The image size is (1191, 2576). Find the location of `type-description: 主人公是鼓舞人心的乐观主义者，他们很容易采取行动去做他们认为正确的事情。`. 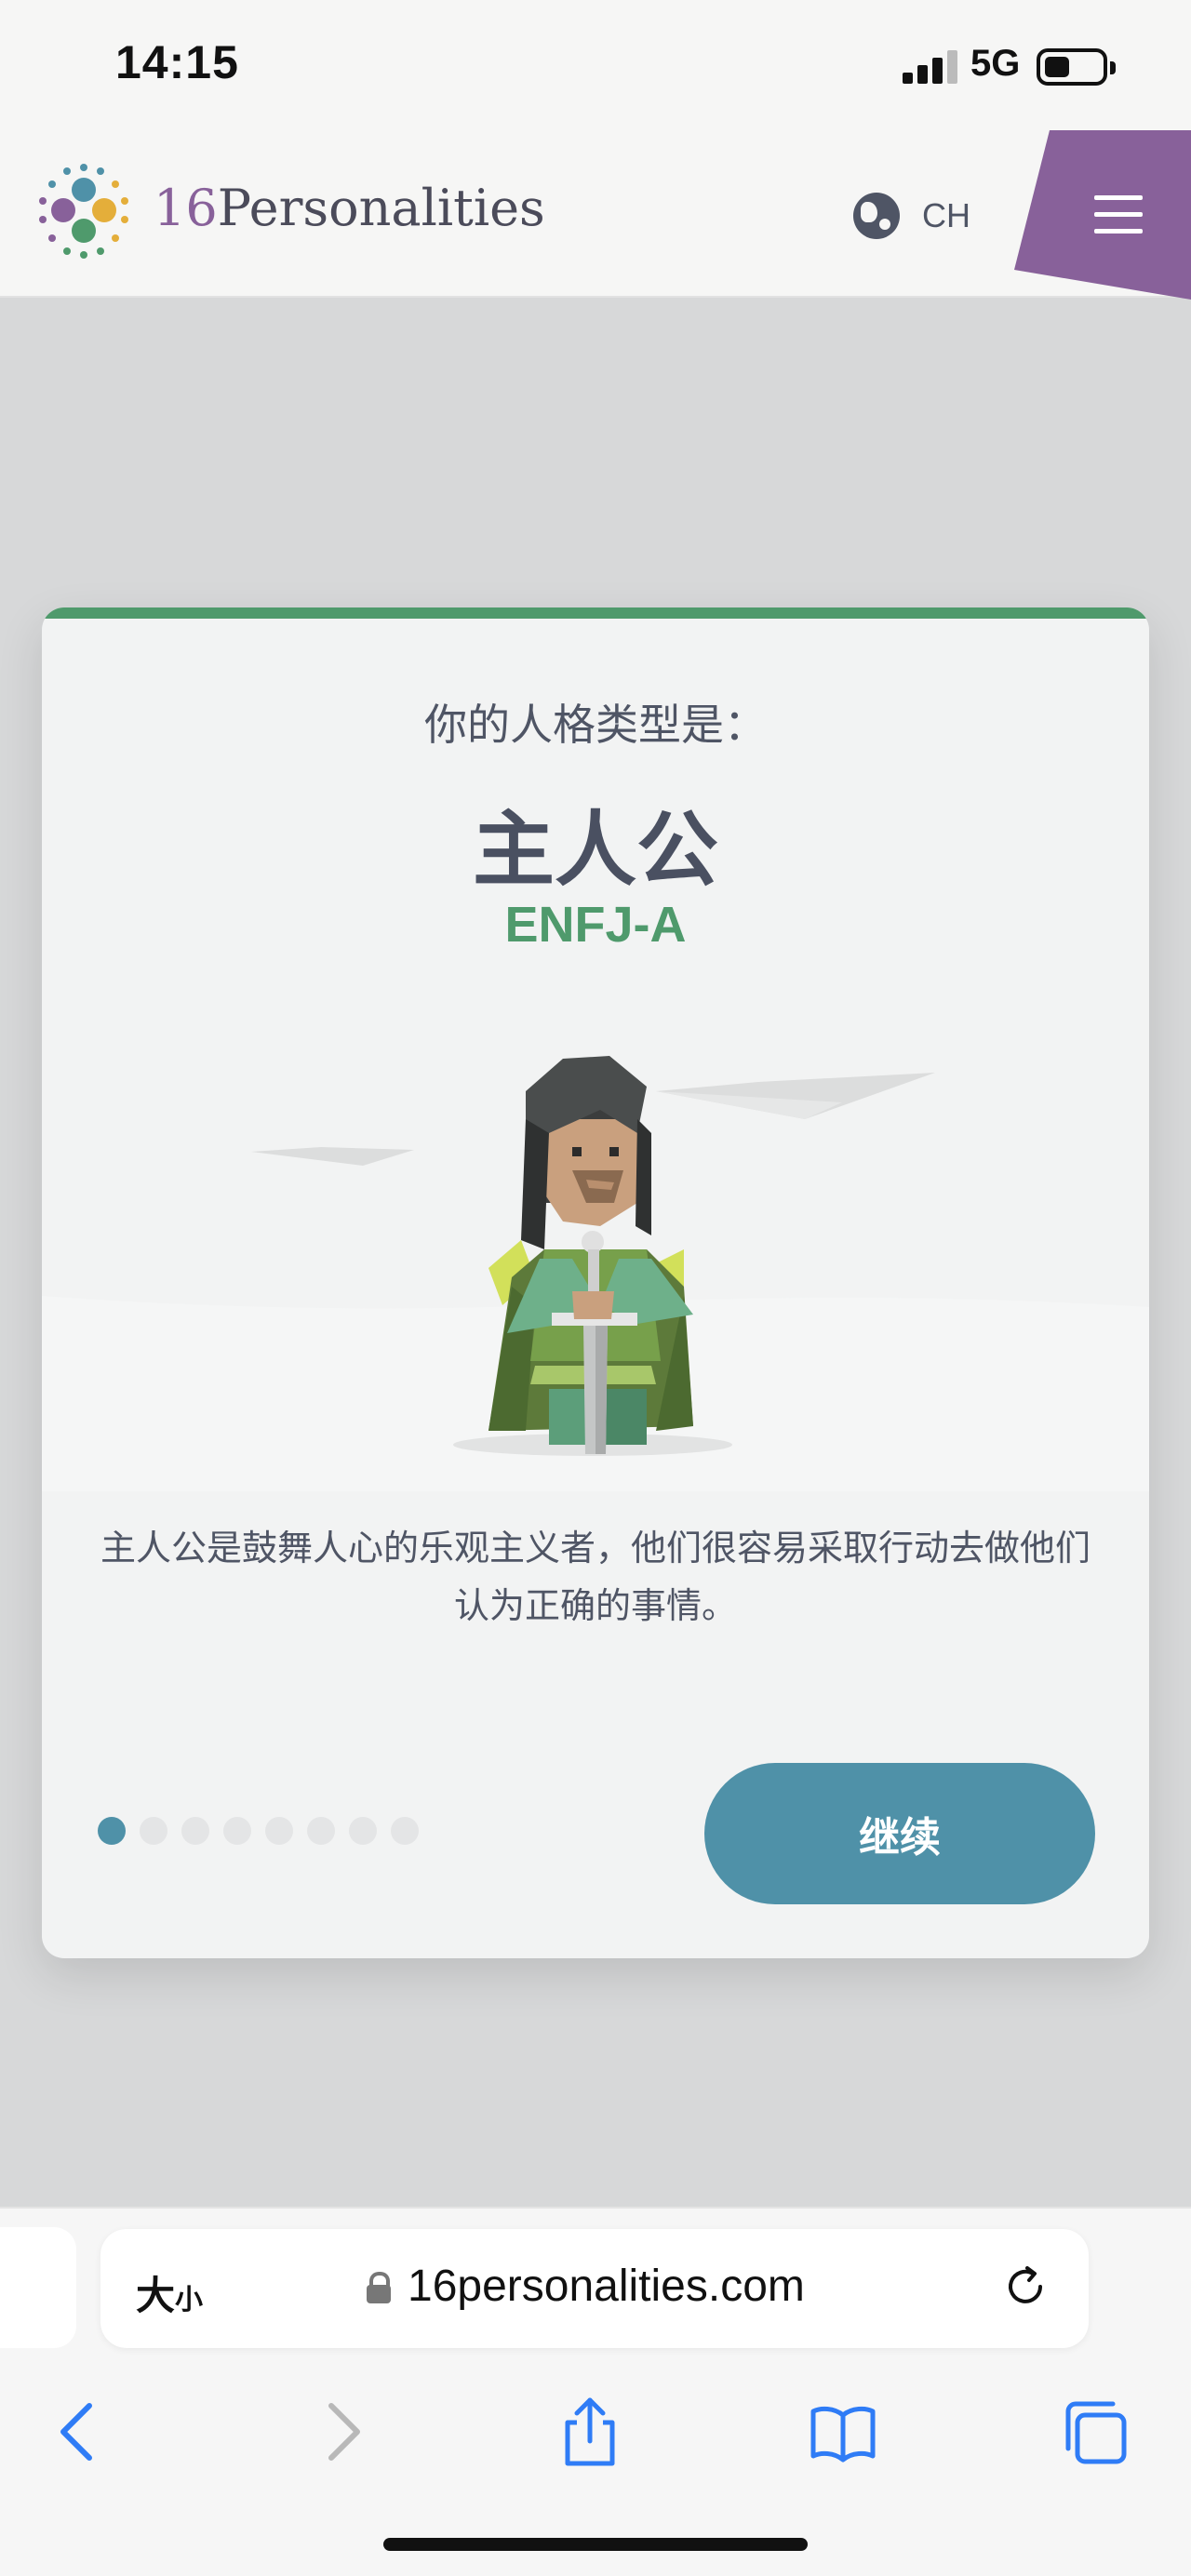

type-description: 主人公是鼓舞人心的乐观主义者，他们很容易采取行动去做他们认为正确的事情。 is located at coordinates (595, 1577).